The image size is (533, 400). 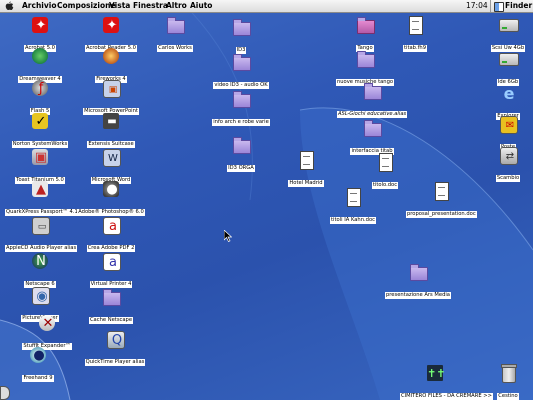 I want to click on desktop-icon-hotel-madrid: Hotel Madrid, so click(x=306, y=169).